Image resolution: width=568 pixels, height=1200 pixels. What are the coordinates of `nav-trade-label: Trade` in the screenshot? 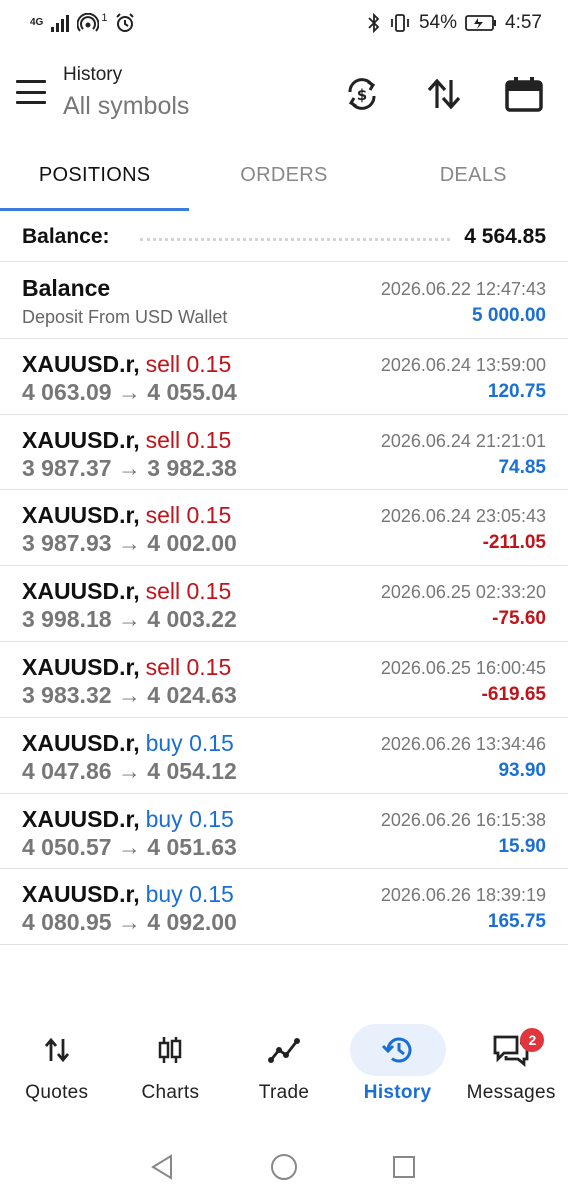 It's located at (284, 1092).